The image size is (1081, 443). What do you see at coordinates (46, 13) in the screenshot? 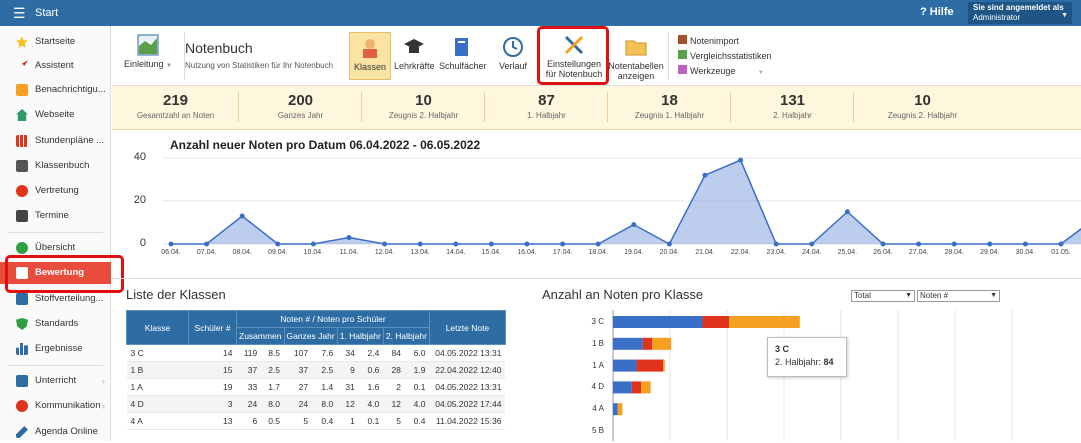
I see `start-link: Start` at bounding box center [46, 13].